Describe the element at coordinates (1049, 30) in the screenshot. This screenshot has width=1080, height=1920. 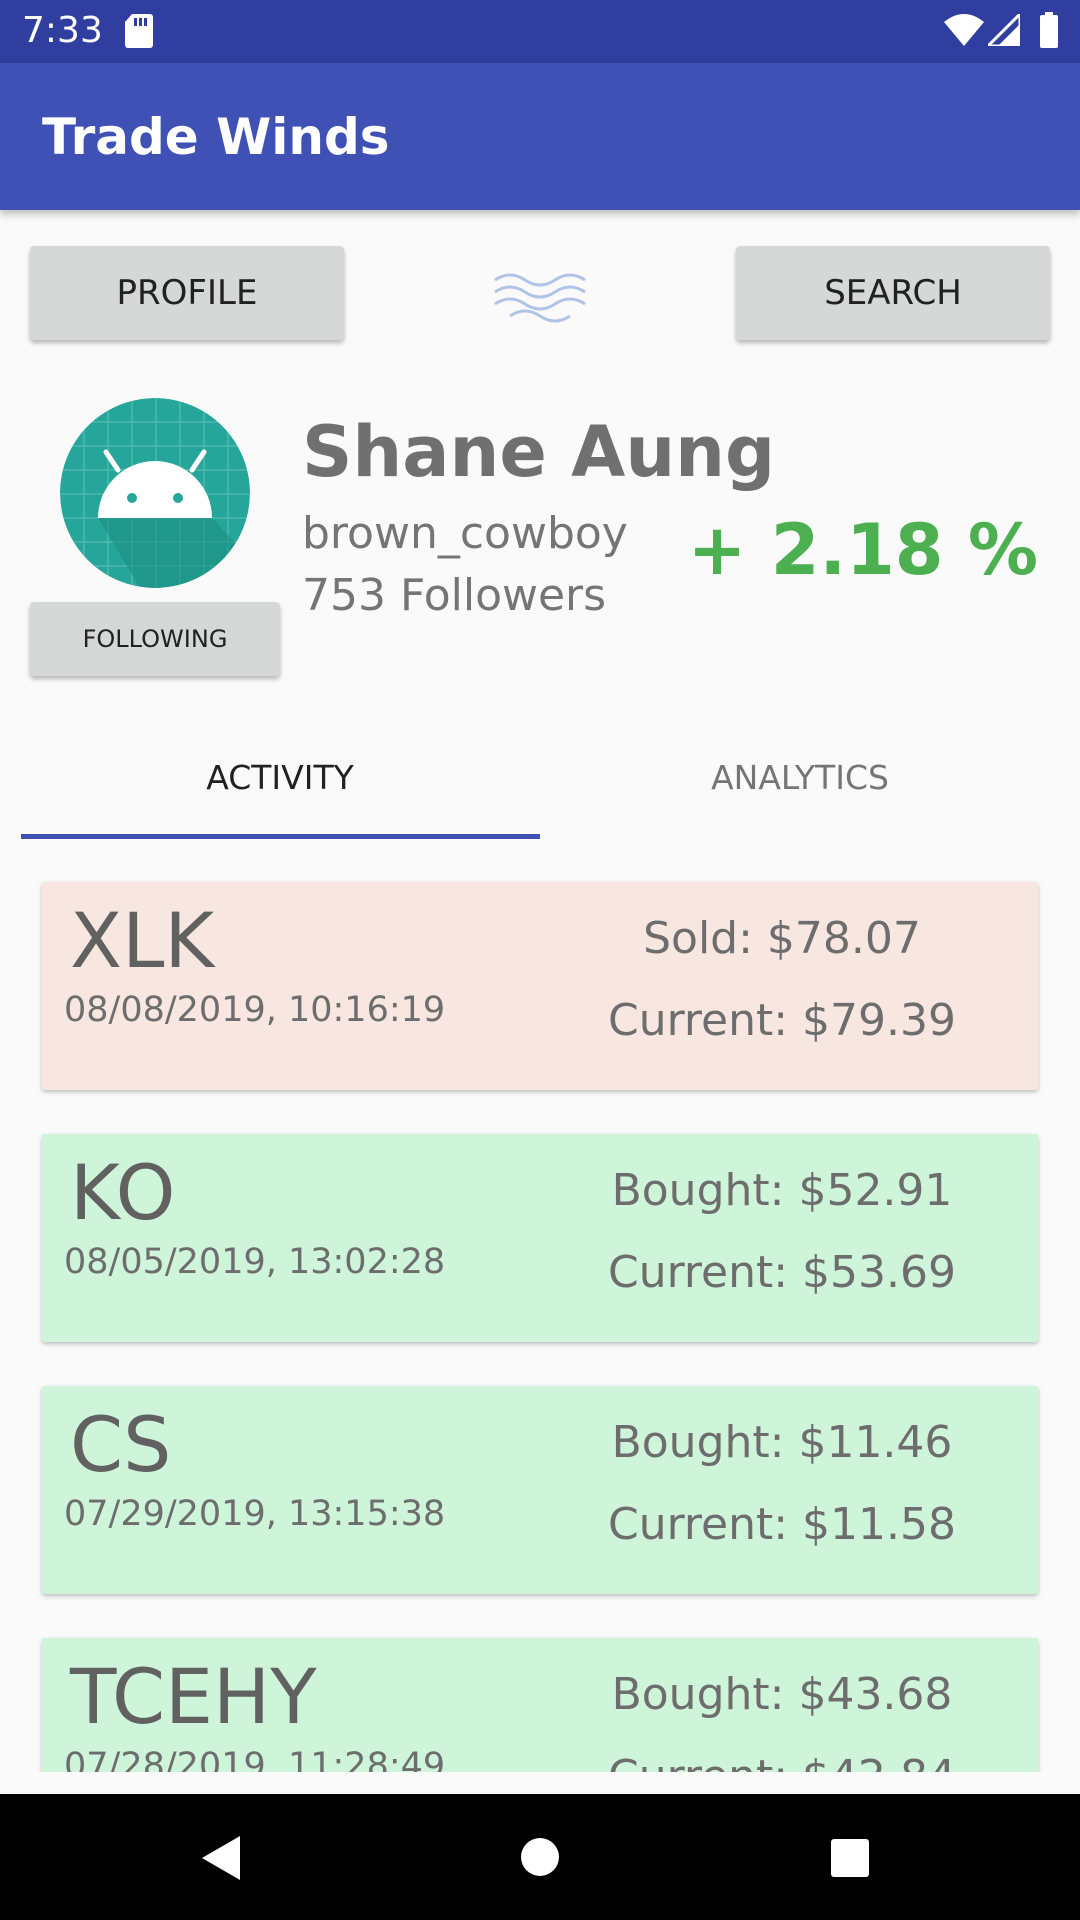
I see `battery-icon` at that location.